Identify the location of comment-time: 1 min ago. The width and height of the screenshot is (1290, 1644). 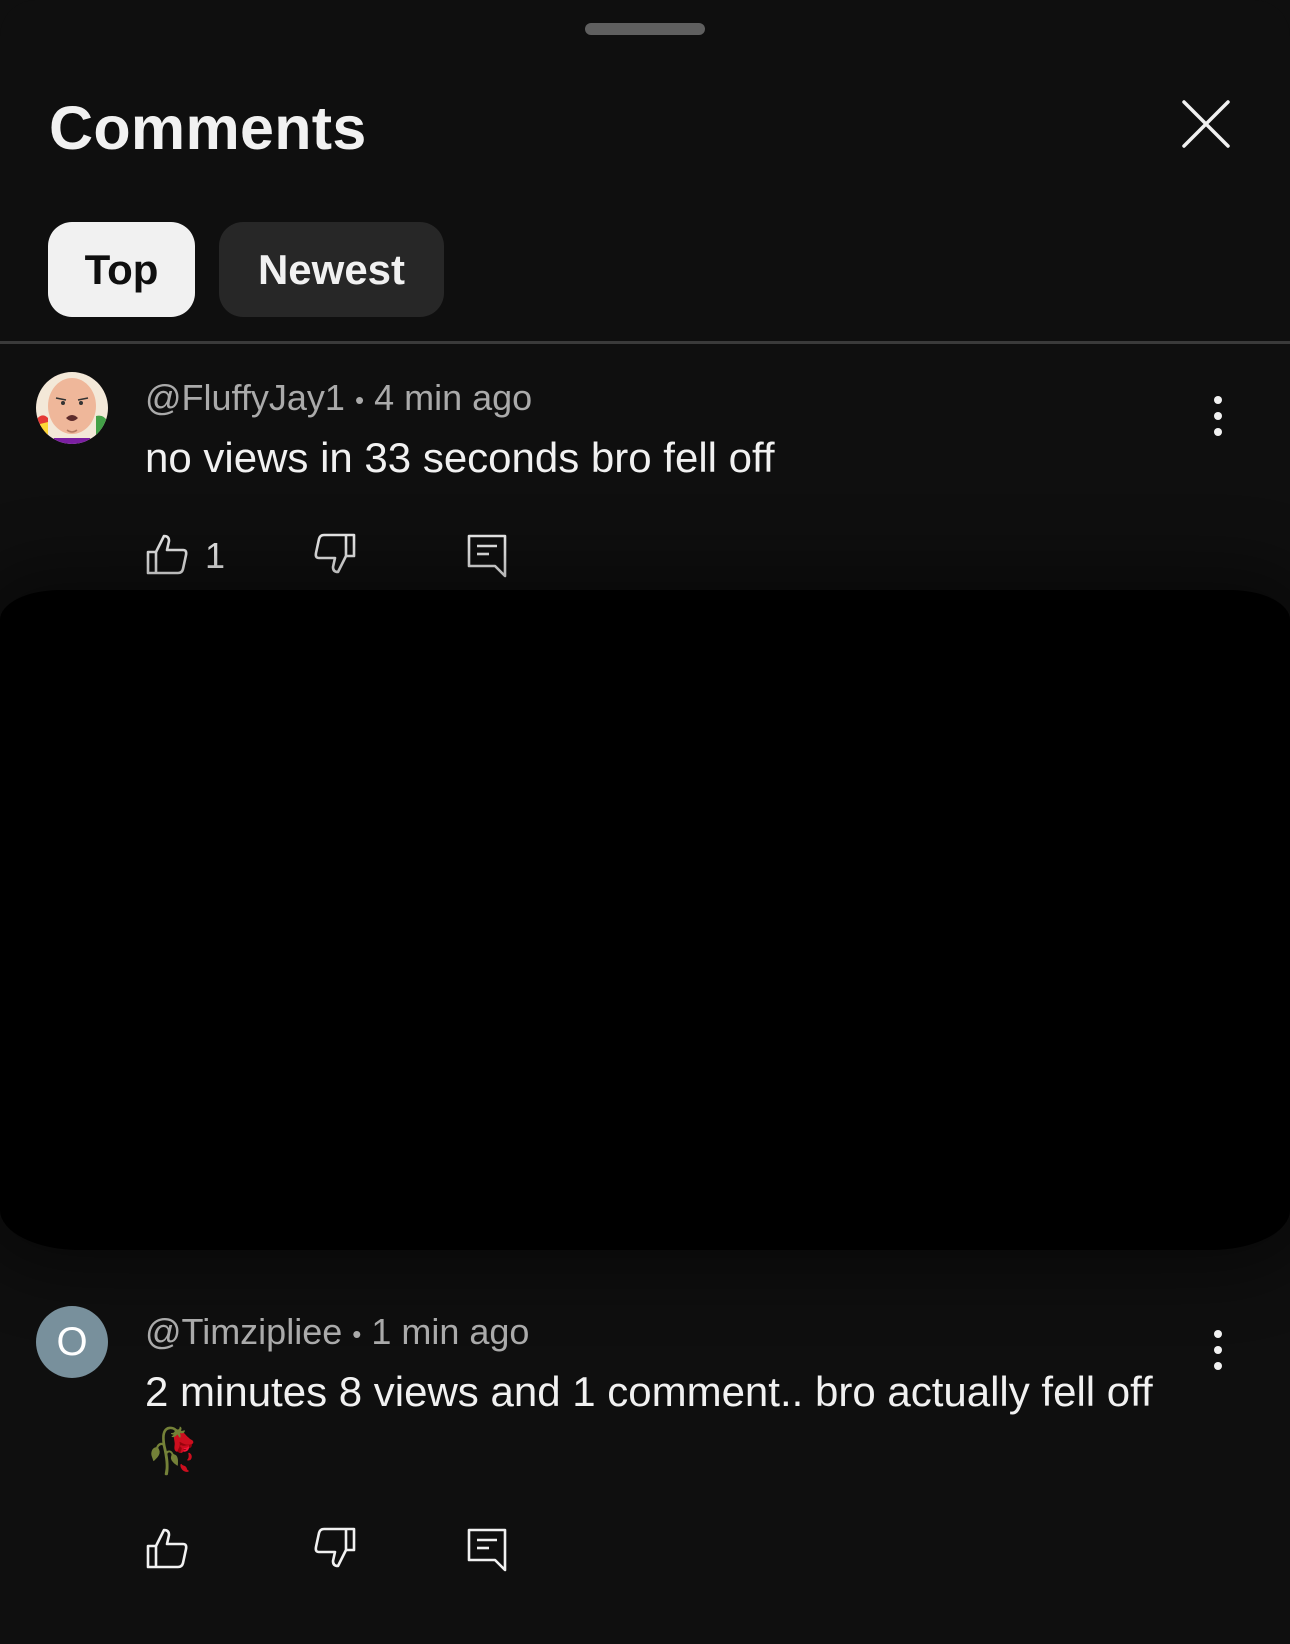
(450, 1331).